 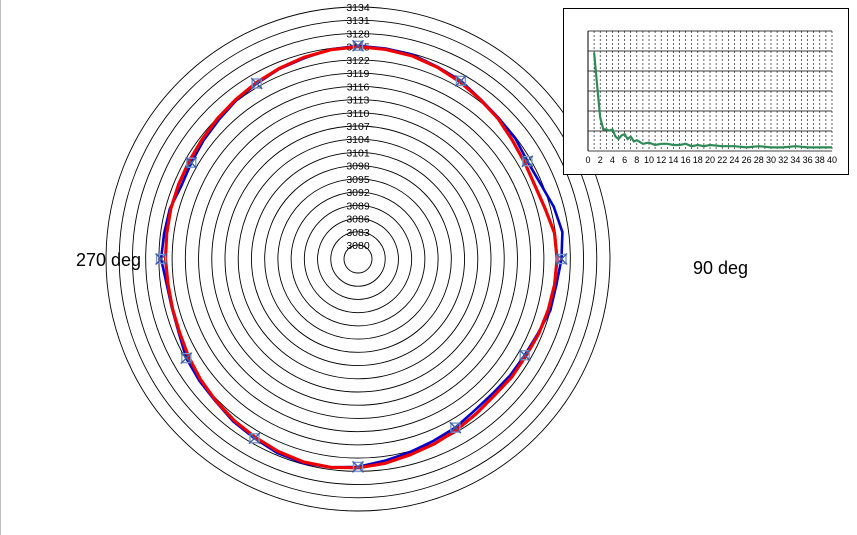 What do you see at coordinates (759, 160) in the screenshot?
I see `inset-x-tick-label: 28` at bounding box center [759, 160].